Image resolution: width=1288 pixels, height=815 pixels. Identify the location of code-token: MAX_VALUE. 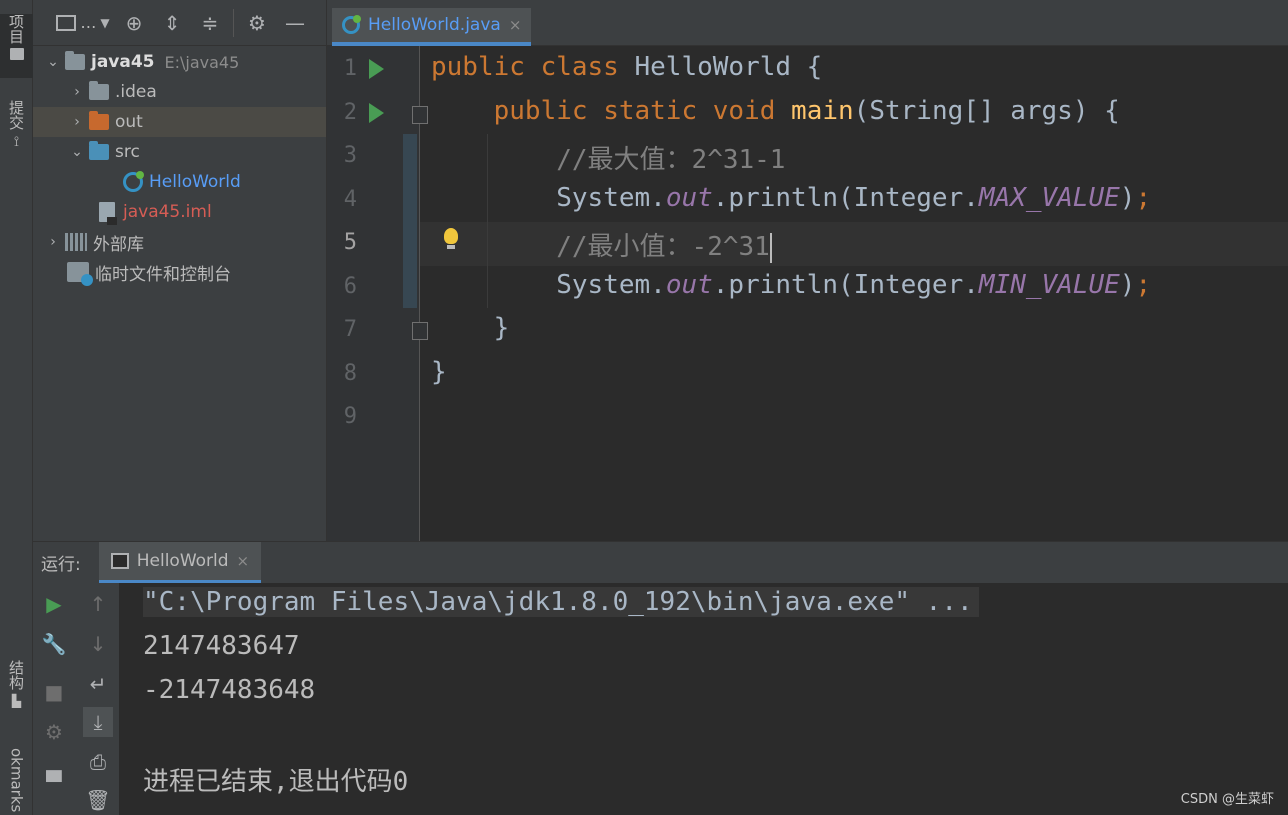
(1049, 198).